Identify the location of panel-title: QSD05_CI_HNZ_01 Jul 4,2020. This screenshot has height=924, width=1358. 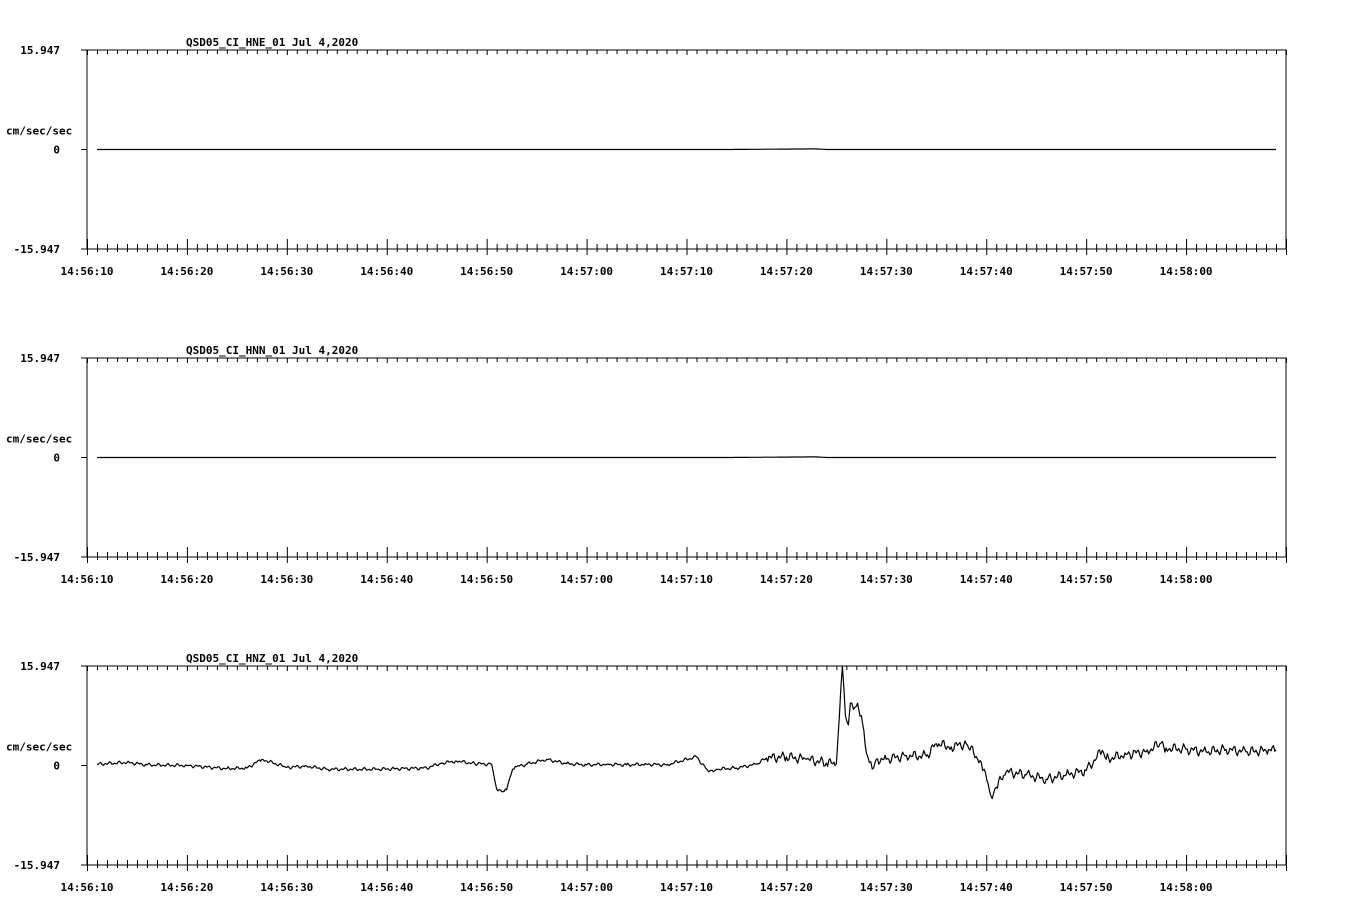
(272, 658).